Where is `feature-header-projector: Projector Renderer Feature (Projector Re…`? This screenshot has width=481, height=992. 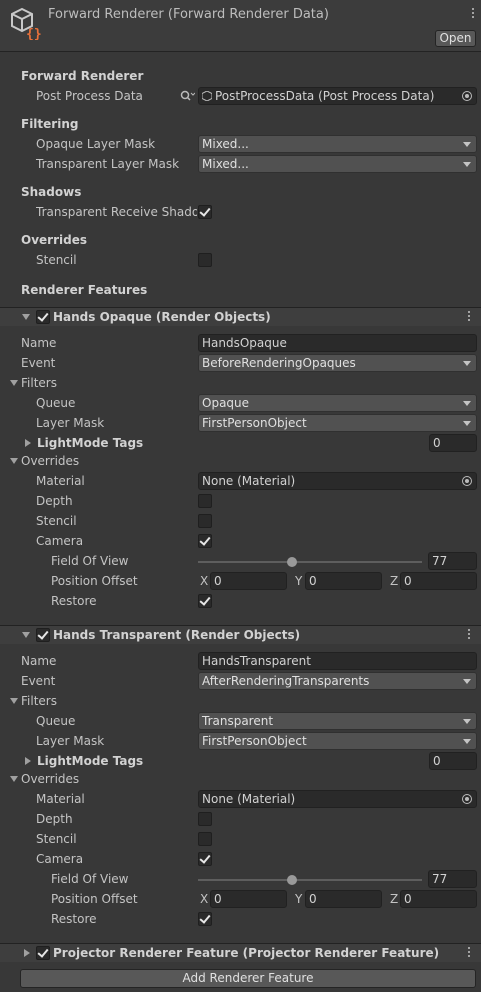 feature-header-projector: Projector Renderer Feature (Projector Re… is located at coordinates (240, 952).